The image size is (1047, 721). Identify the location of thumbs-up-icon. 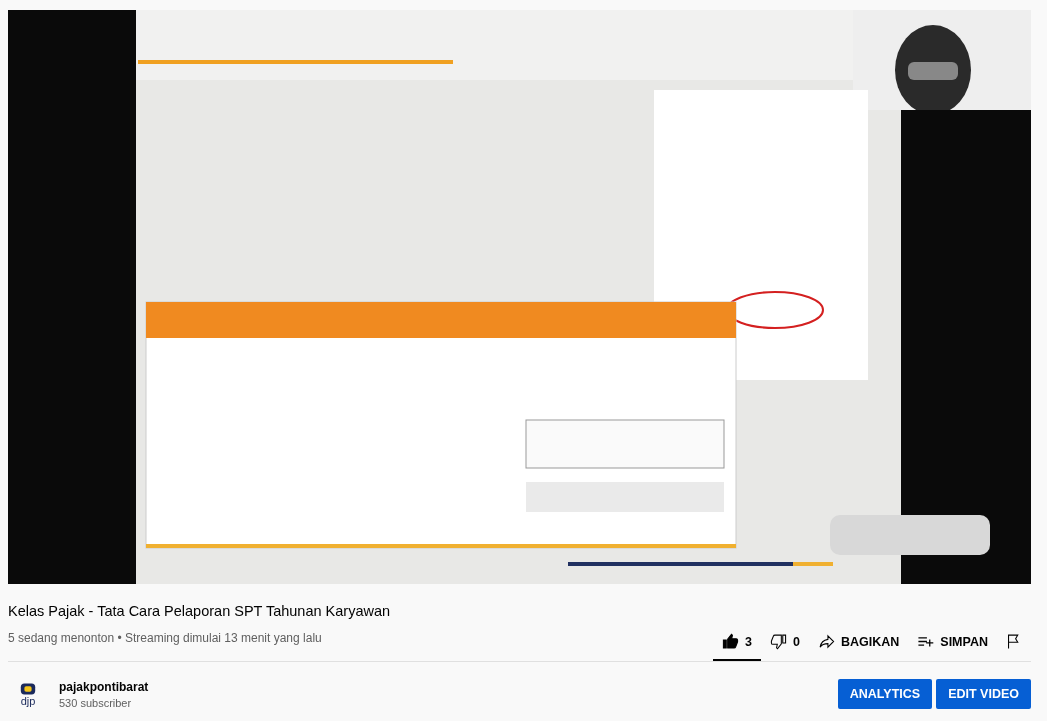
(731, 641).